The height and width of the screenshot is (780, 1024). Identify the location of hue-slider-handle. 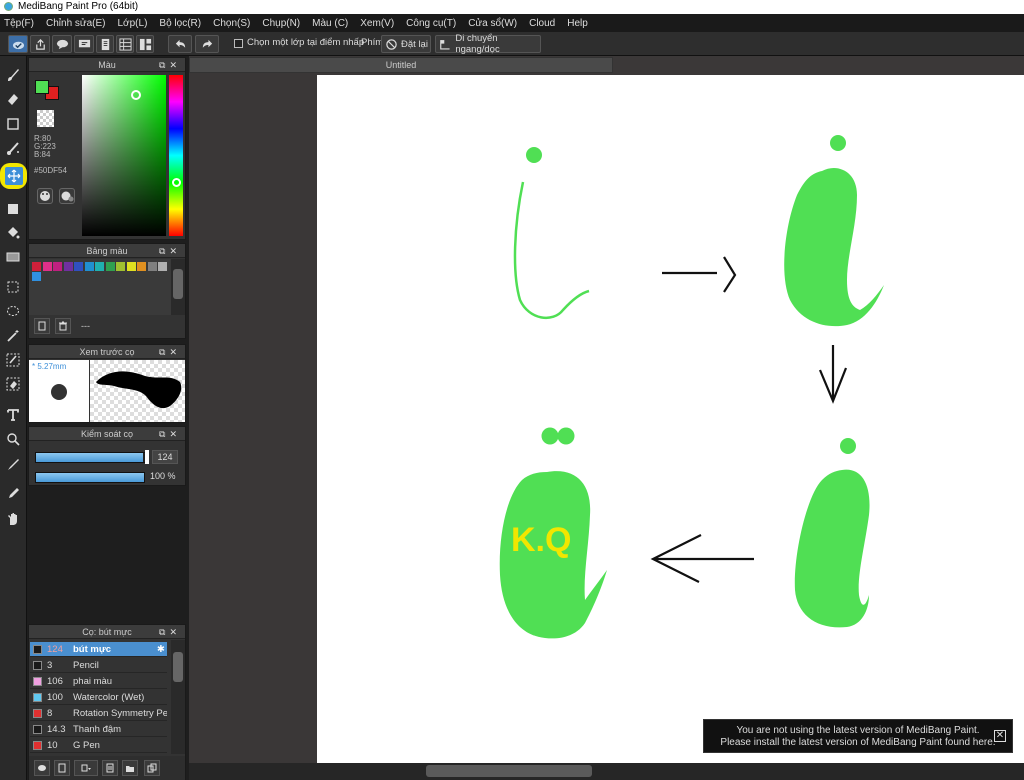
(176, 182).